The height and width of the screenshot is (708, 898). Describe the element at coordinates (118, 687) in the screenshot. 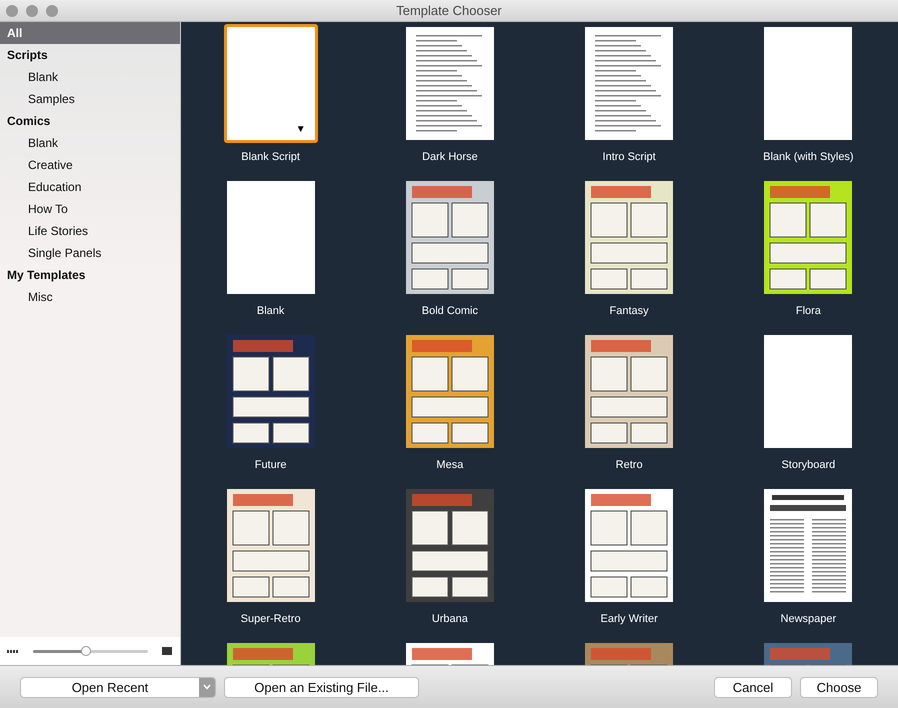

I see `open-recent-dropdown: Open Recent` at that location.